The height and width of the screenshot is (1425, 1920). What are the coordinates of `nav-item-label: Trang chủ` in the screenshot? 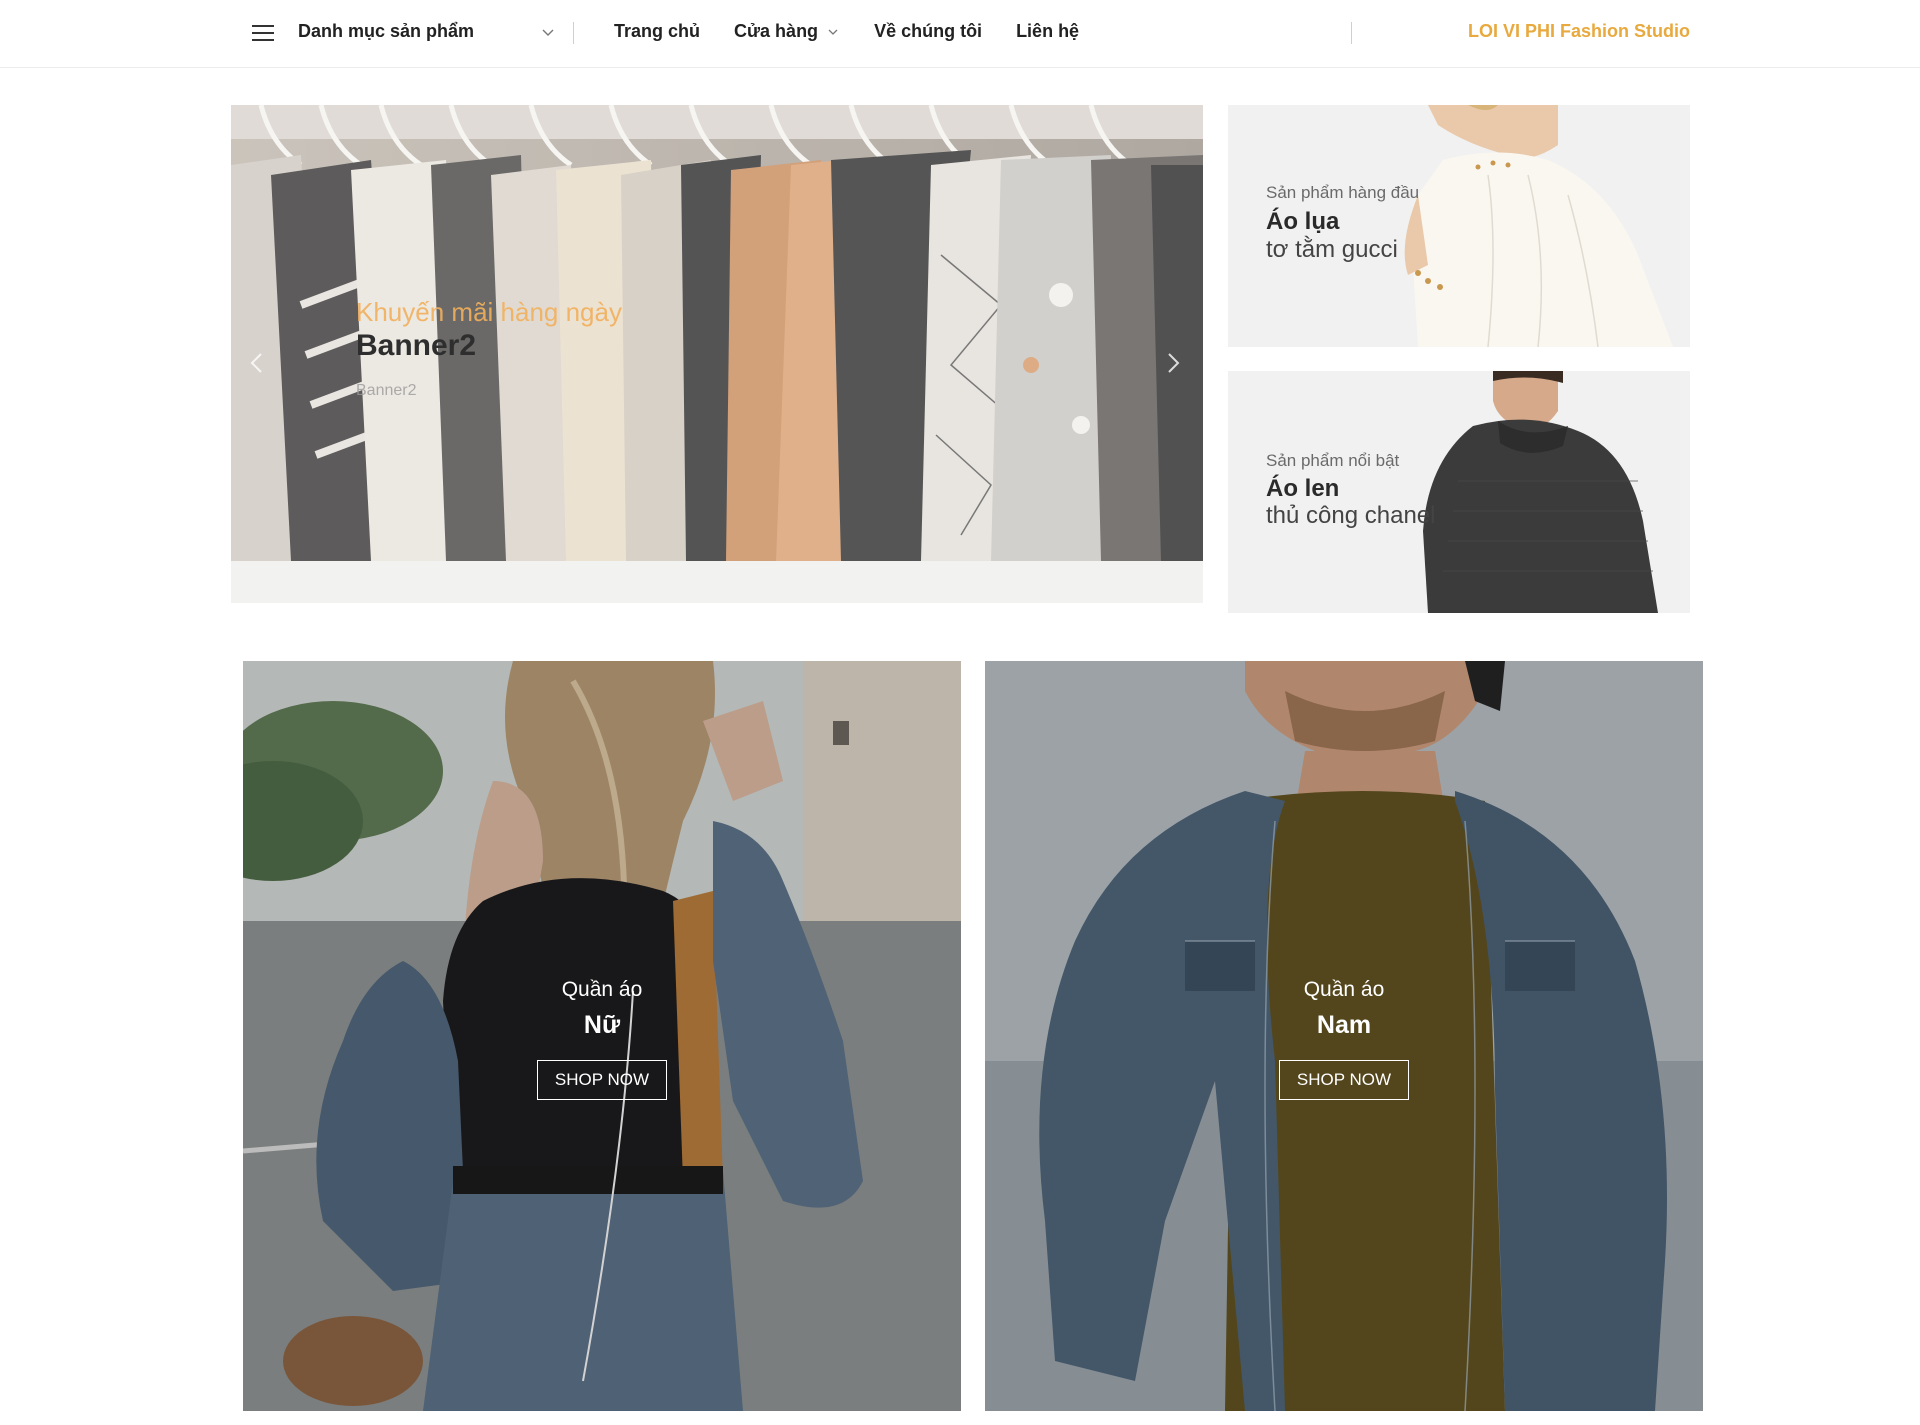 It's located at (657, 31).